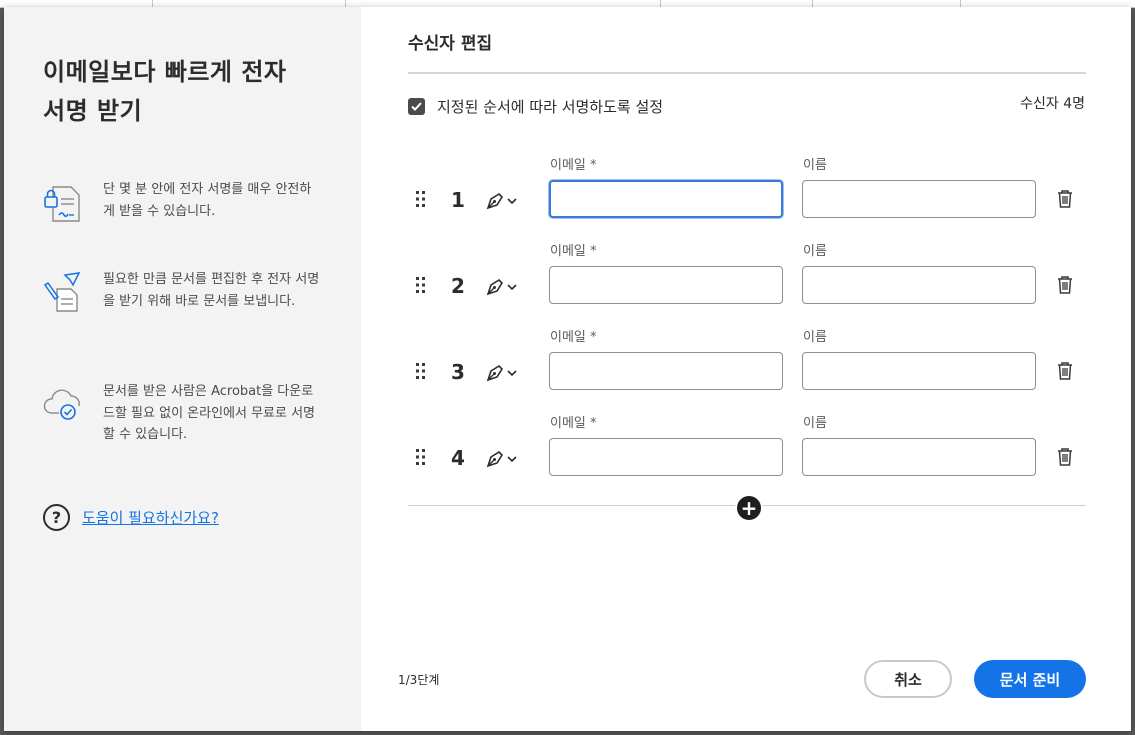 This screenshot has width=1135, height=735. I want to click on recipient-row-4: 4 이메일 * 이름, so click(748, 455).